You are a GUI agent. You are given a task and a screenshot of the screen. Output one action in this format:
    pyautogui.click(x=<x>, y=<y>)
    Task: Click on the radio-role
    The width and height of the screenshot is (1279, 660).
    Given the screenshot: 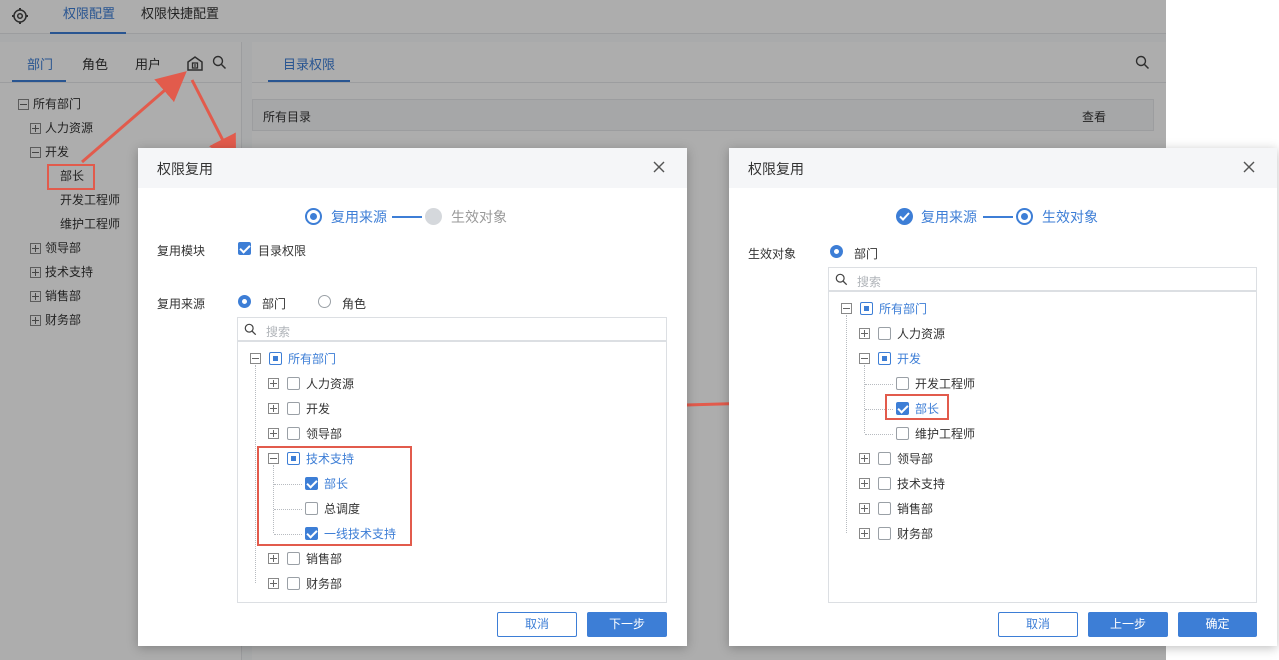 What is the action you would take?
    pyautogui.click(x=324, y=301)
    